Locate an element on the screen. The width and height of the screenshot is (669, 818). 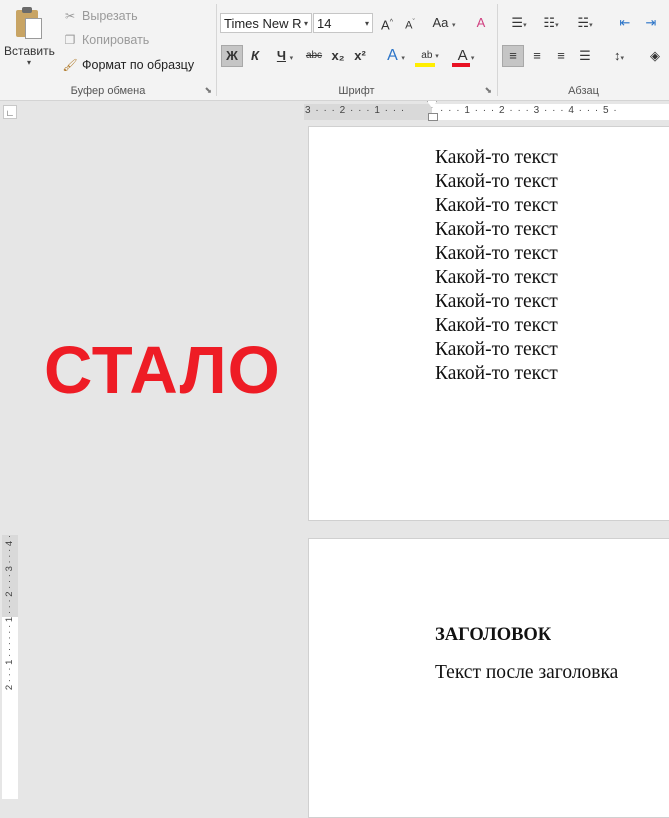
ruler-left-marks: 3 · · · 2 · · · 1 · · · is located at coordinates (355, 110).